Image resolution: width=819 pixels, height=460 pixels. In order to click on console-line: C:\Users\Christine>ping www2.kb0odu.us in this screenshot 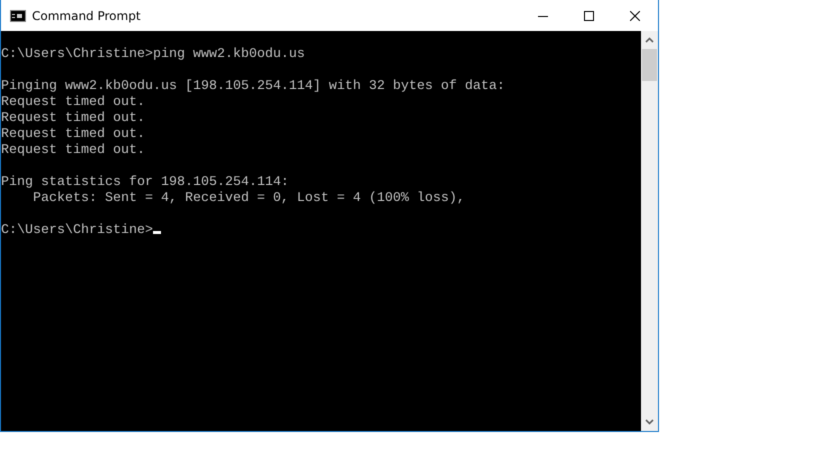, I will do `click(153, 54)`.